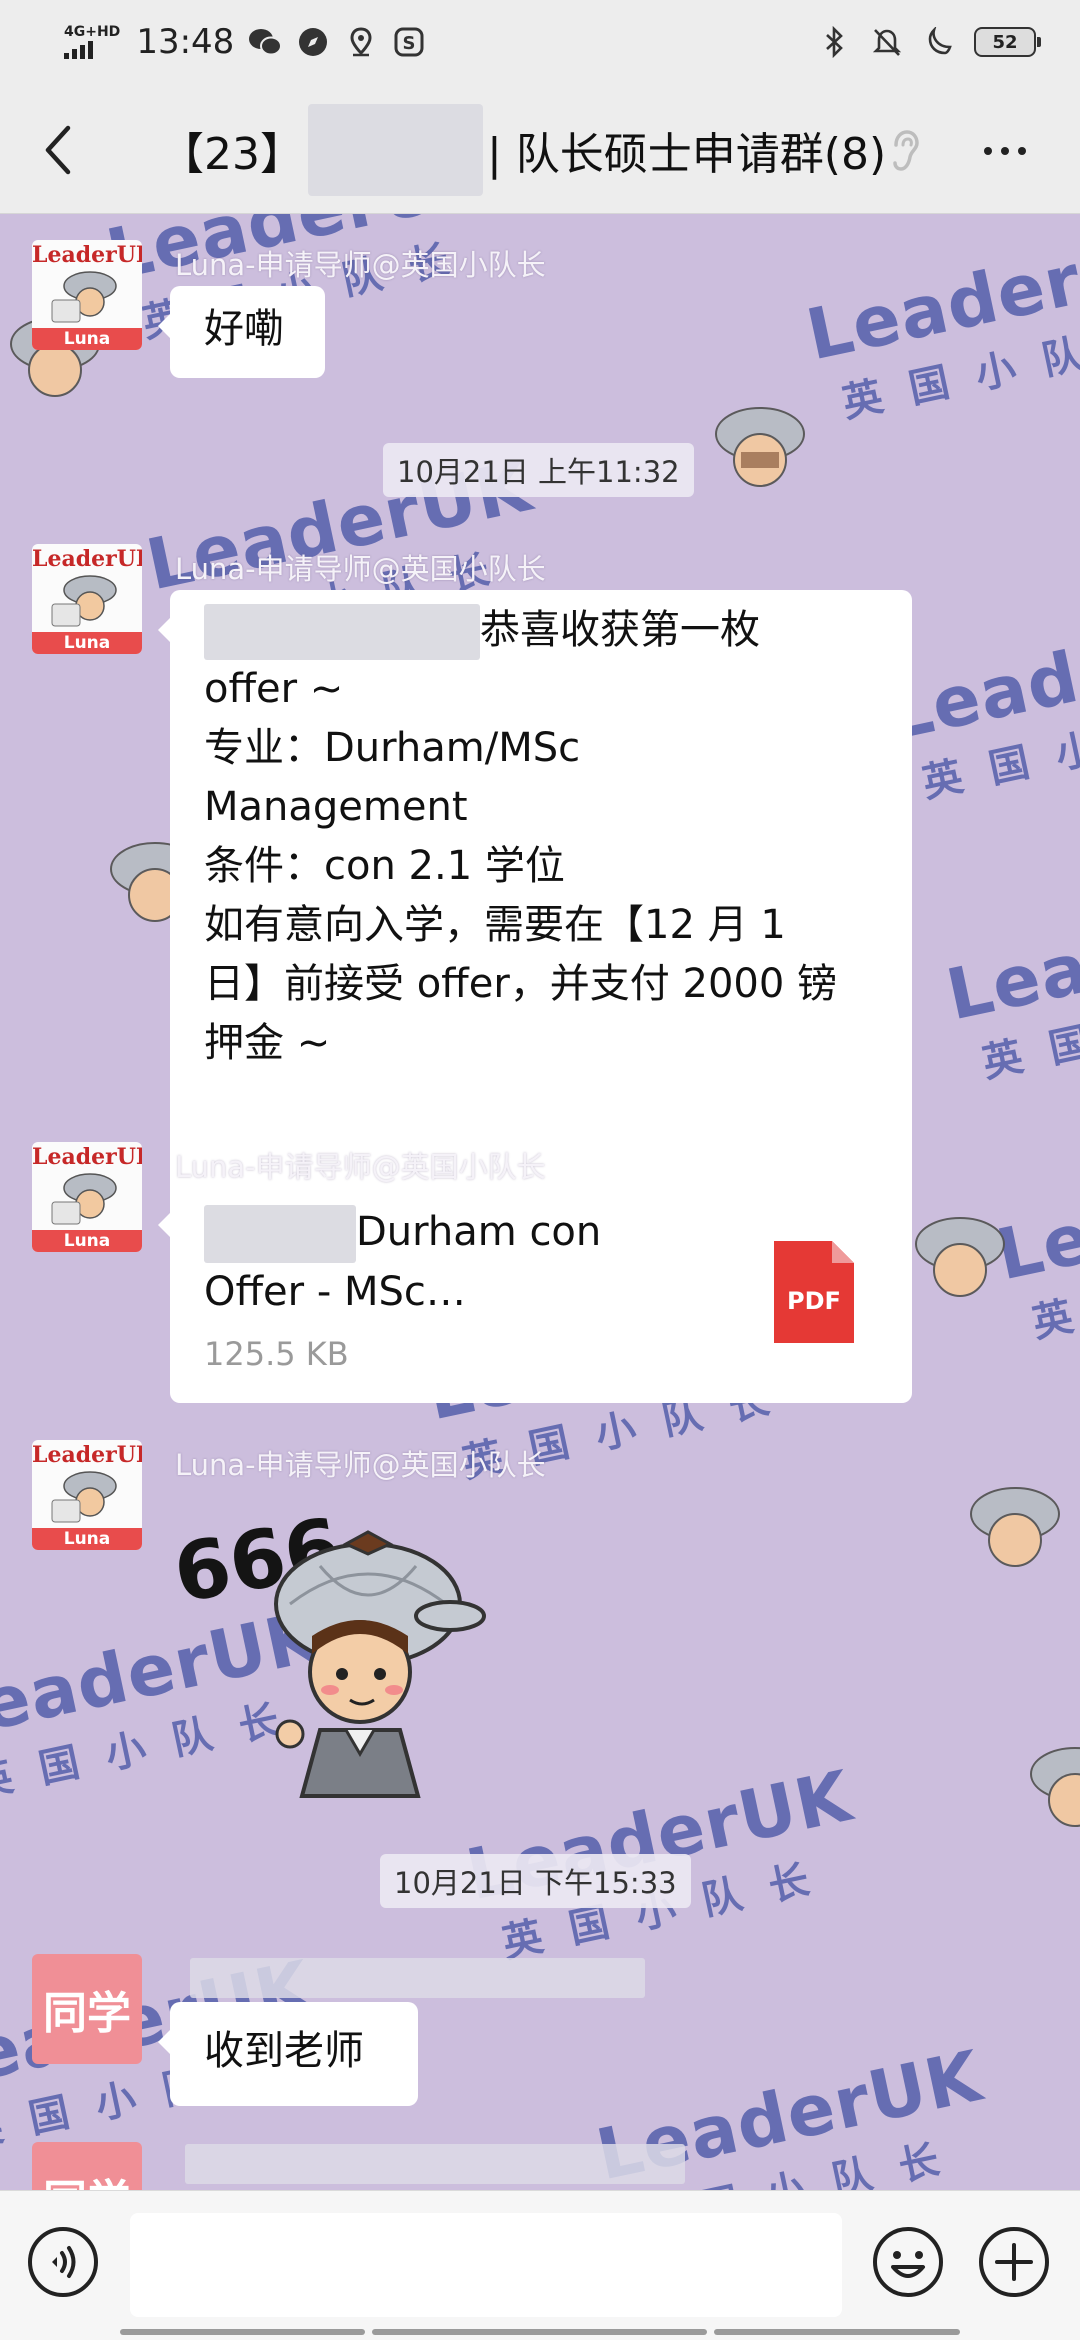 Image resolution: width=1080 pixels, height=2340 pixels. Describe the element at coordinates (535, 1881) in the screenshot. I see `timestamp: 10月21日 下午15:33` at that location.